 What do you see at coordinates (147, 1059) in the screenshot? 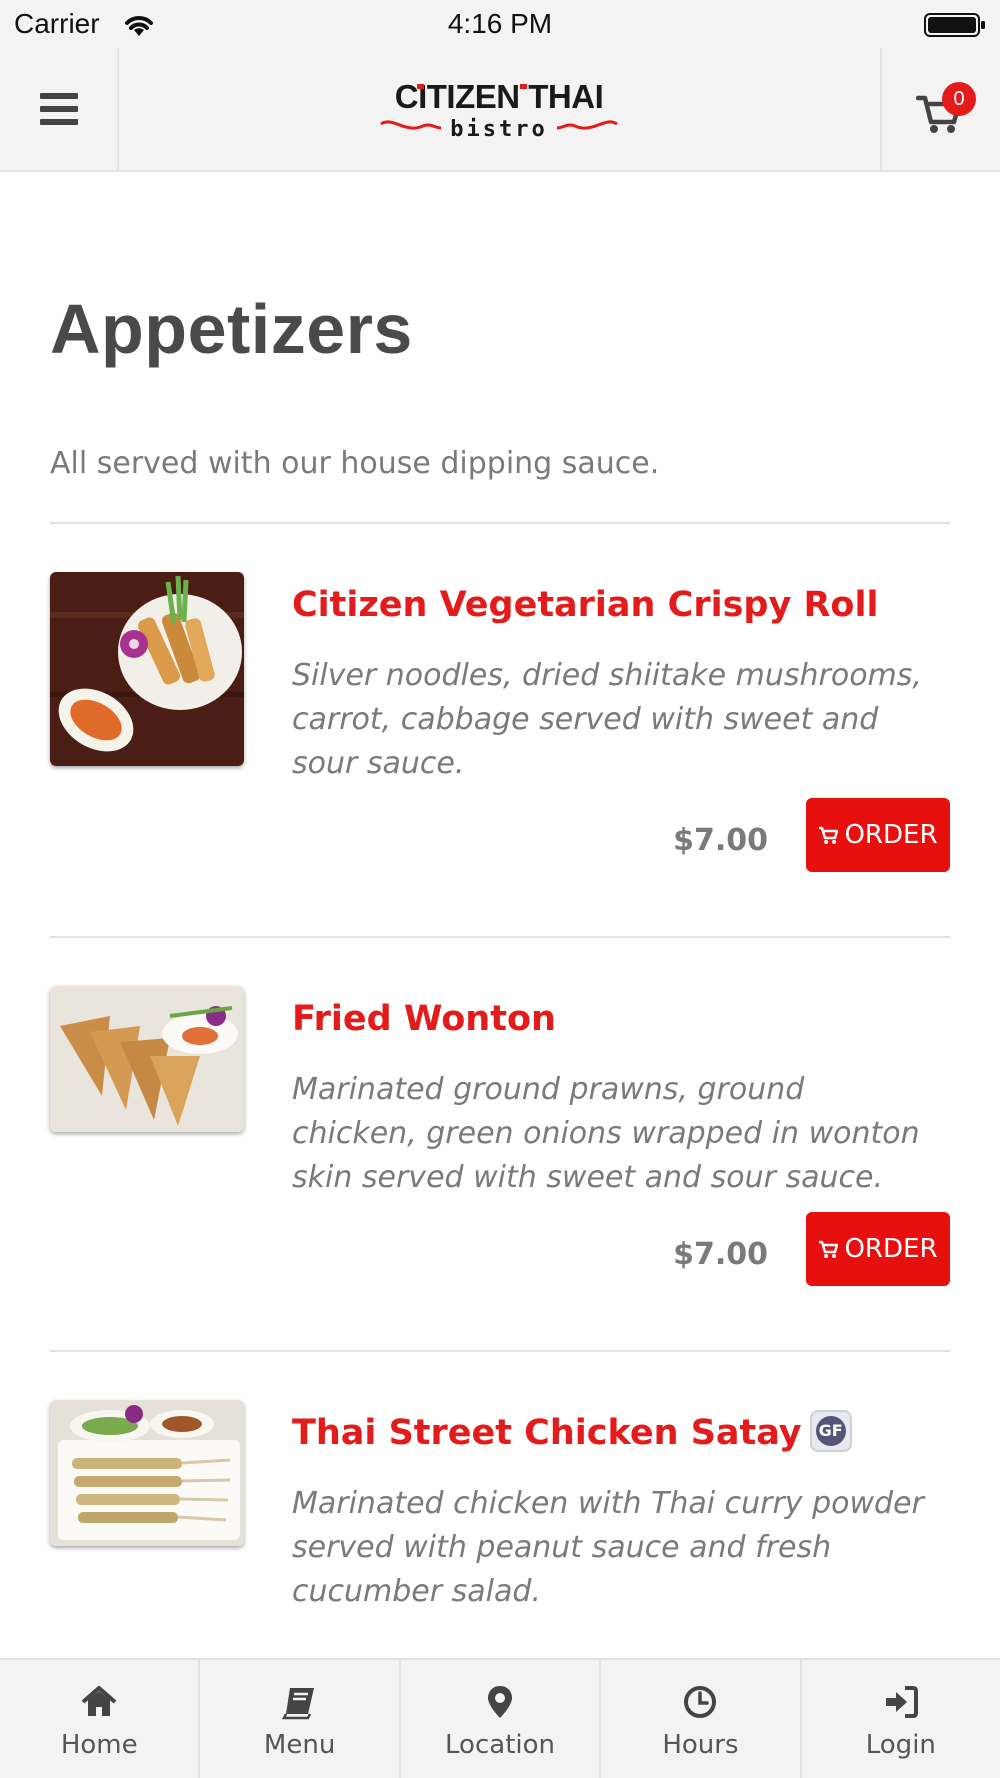
I see `fried-wonton-photo` at bounding box center [147, 1059].